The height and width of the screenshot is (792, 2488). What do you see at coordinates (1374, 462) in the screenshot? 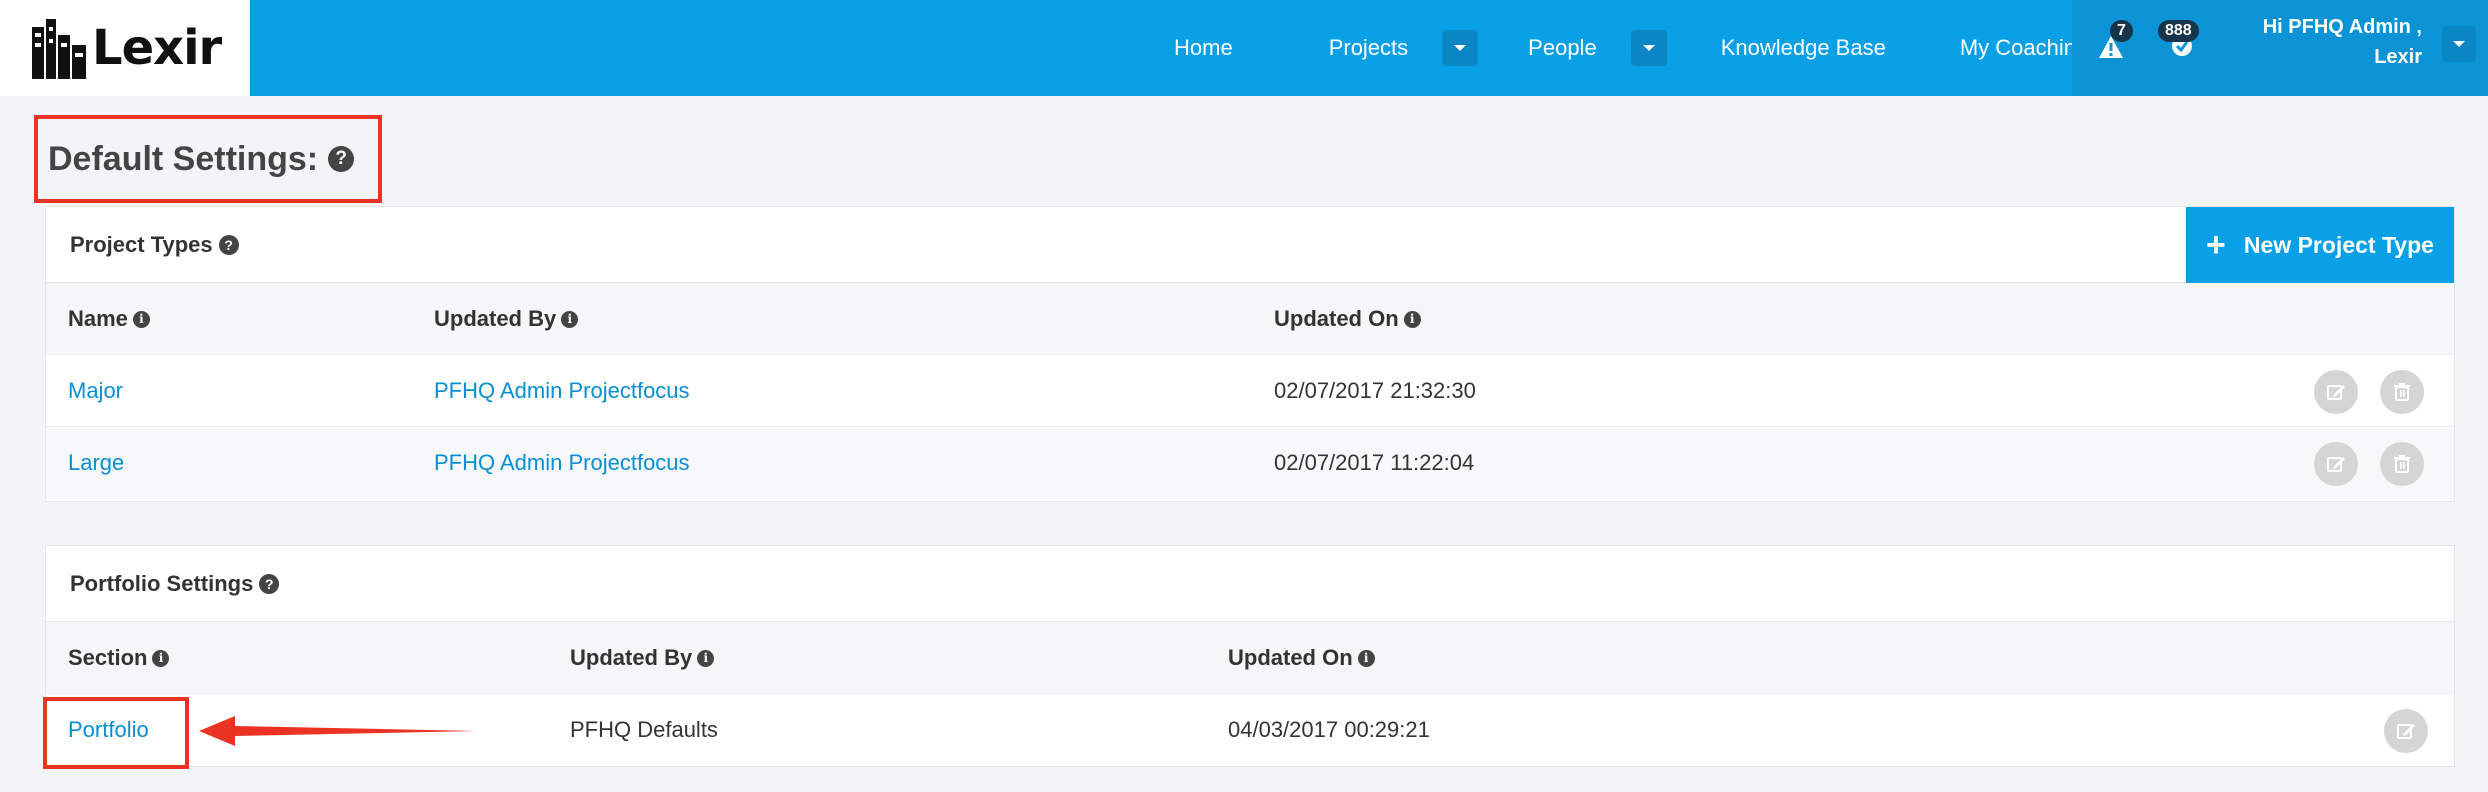
I see `updated-on-value: 02/07/2017 11:22:04` at bounding box center [1374, 462].